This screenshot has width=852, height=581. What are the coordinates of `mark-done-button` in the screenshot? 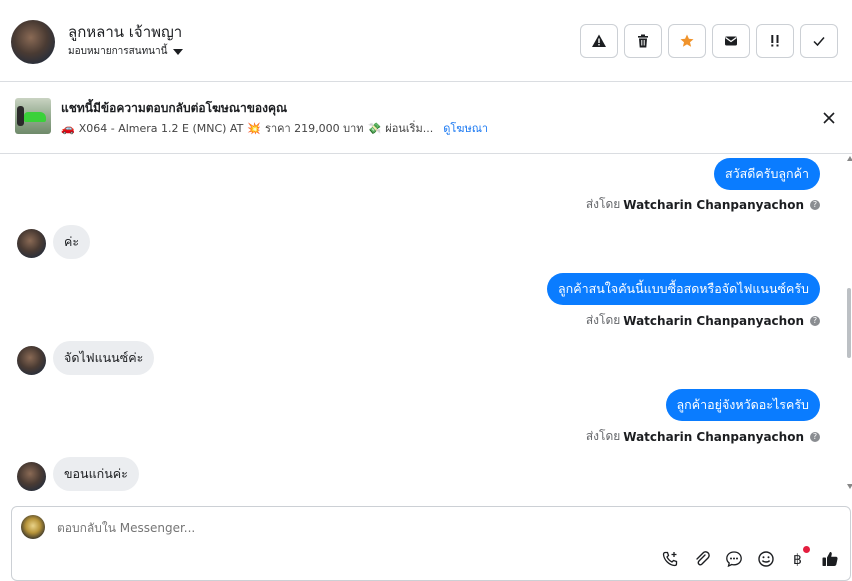 It's located at (819, 41).